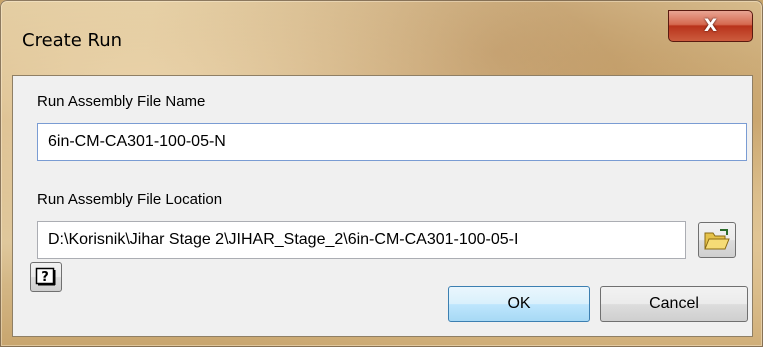  I want to click on file-name-input: 6in-CM-CA301-100-05-N, so click(392, 142).